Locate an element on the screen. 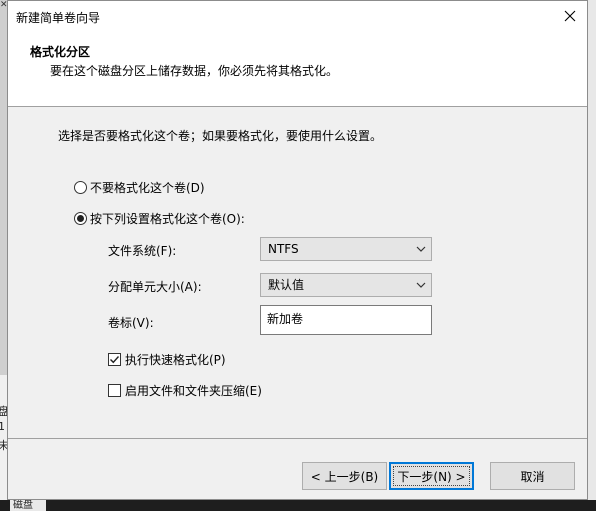  instruction-text: 选择是否要格式化这个卷；如果要格式化，要使用什么设置。 is located at coordinates (220, 136).